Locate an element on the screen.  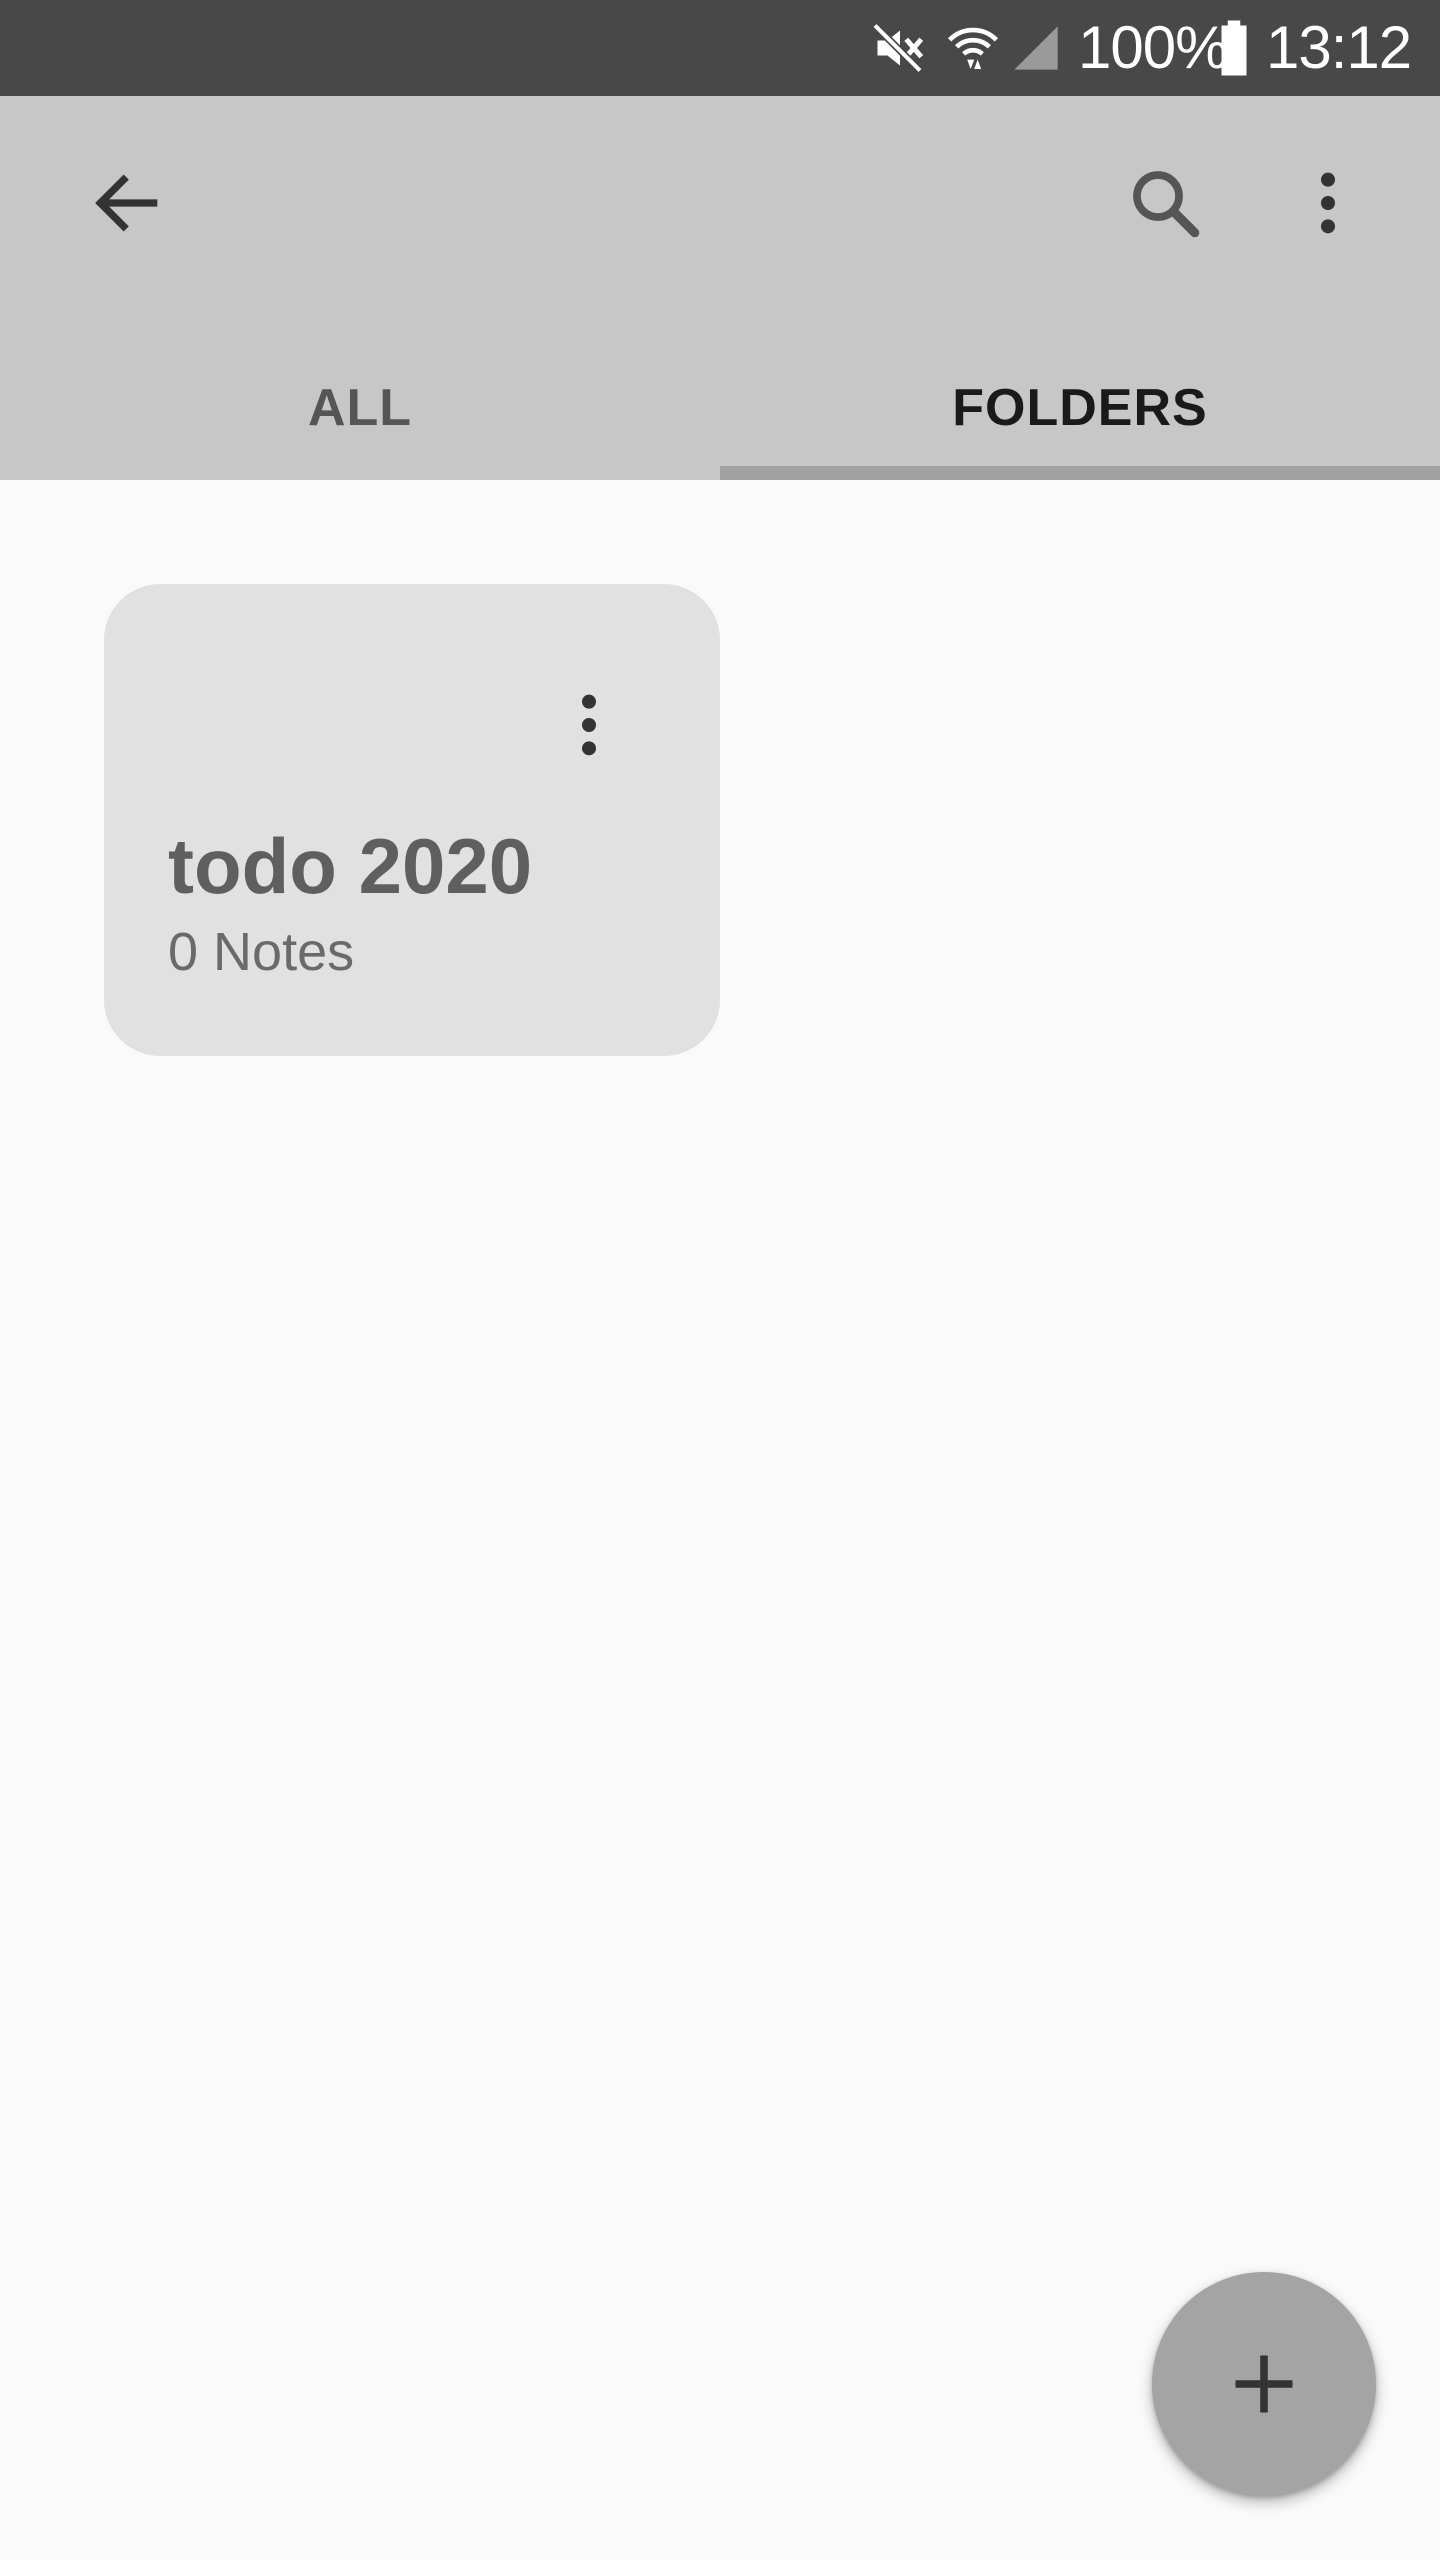
folder-name: todo 2020 is located at coordinates (350, 866).